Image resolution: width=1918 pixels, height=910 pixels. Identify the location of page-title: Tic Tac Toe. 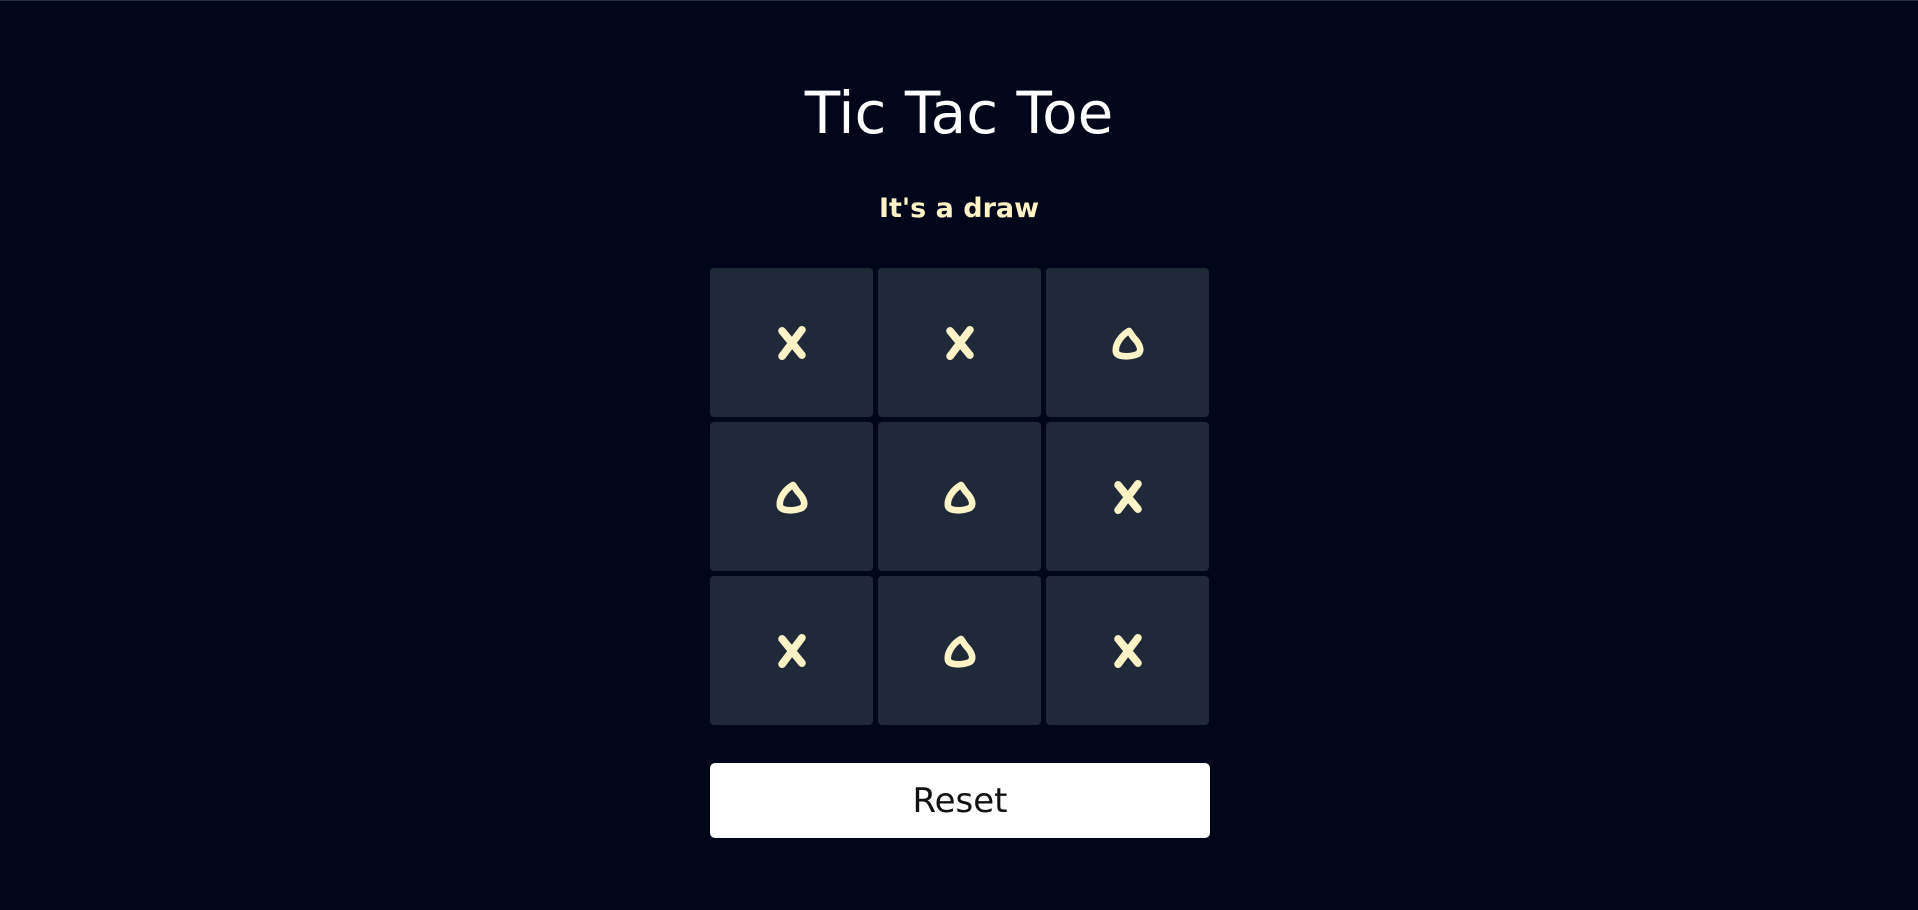
(959, 113).